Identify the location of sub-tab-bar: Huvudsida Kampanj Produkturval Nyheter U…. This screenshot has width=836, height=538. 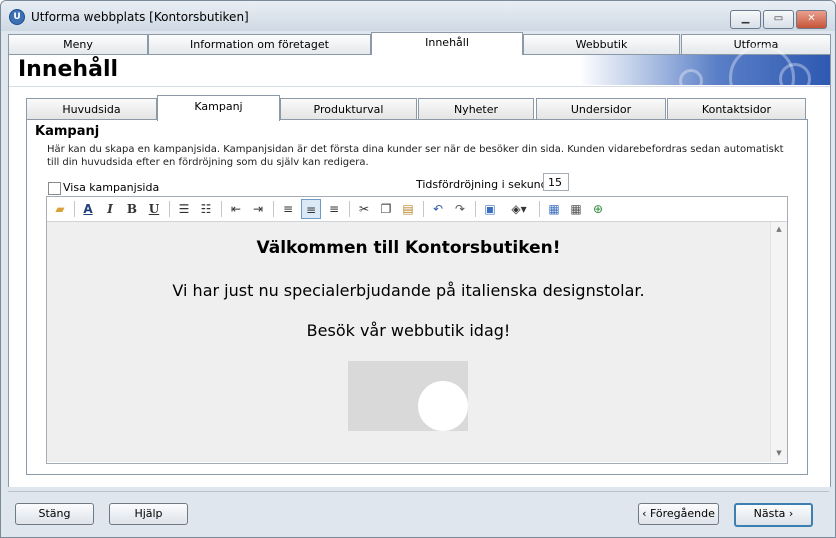
(417, 108).